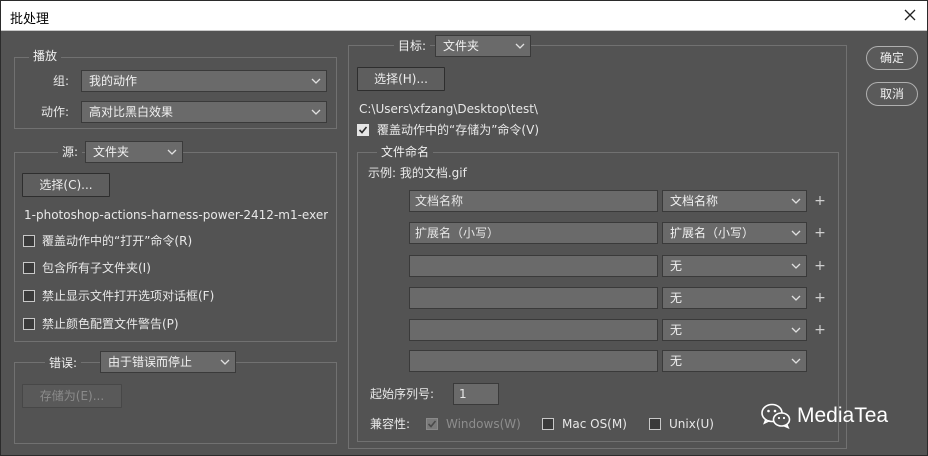  Describe the element at coordinates (843, 415) in the screenshot. I see `watermark-text: MediaTea` at that location.